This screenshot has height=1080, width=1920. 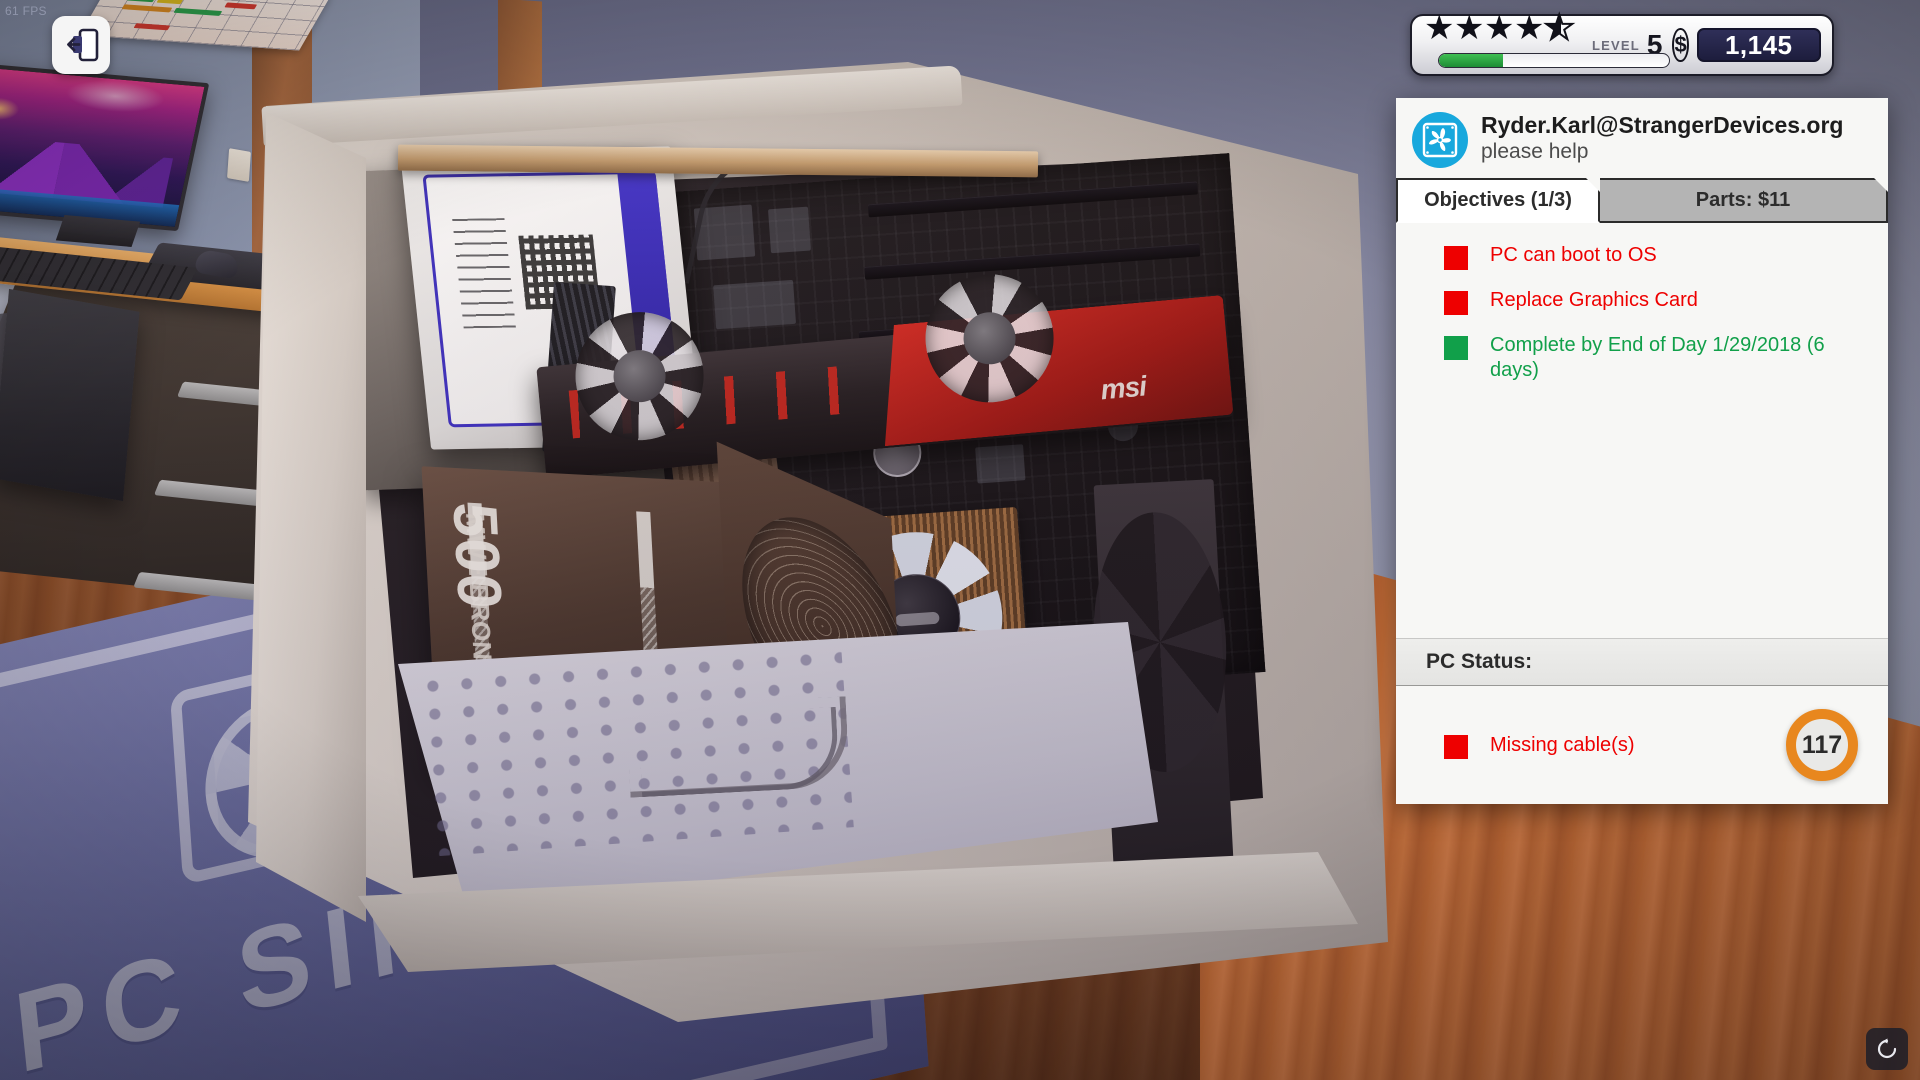 I want to click on pc-status-header-label: PC Status:, so click(x=1479, y=661).